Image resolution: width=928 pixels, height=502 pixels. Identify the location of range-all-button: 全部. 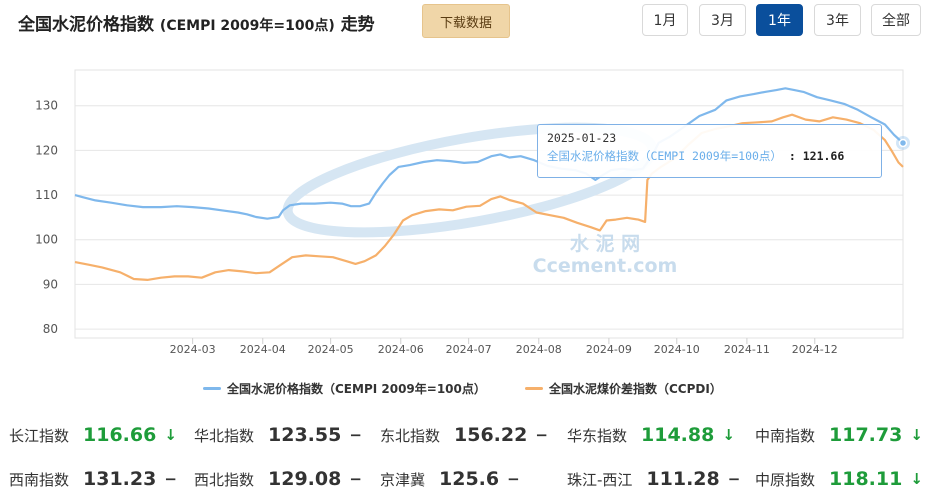
(896, 20).